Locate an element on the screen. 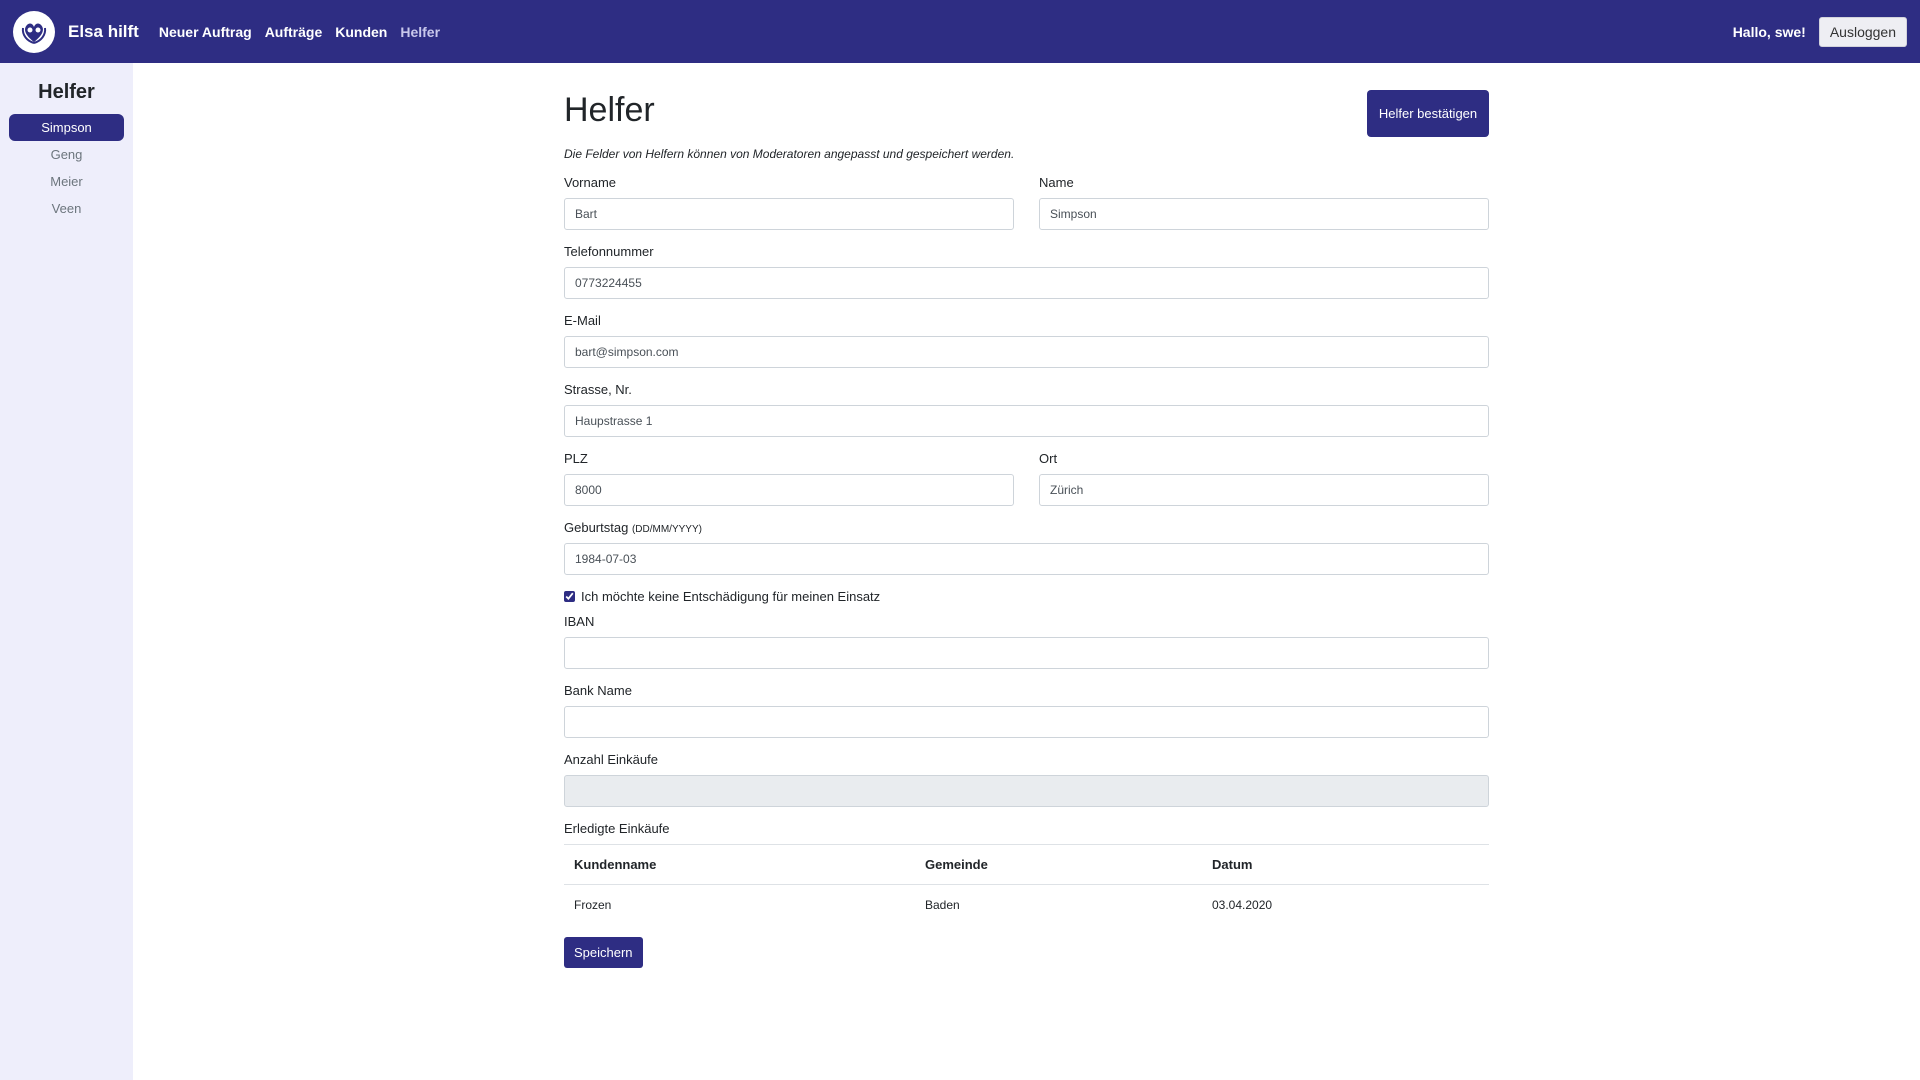  geburtstag-input is located at coordinates (1026, 559).